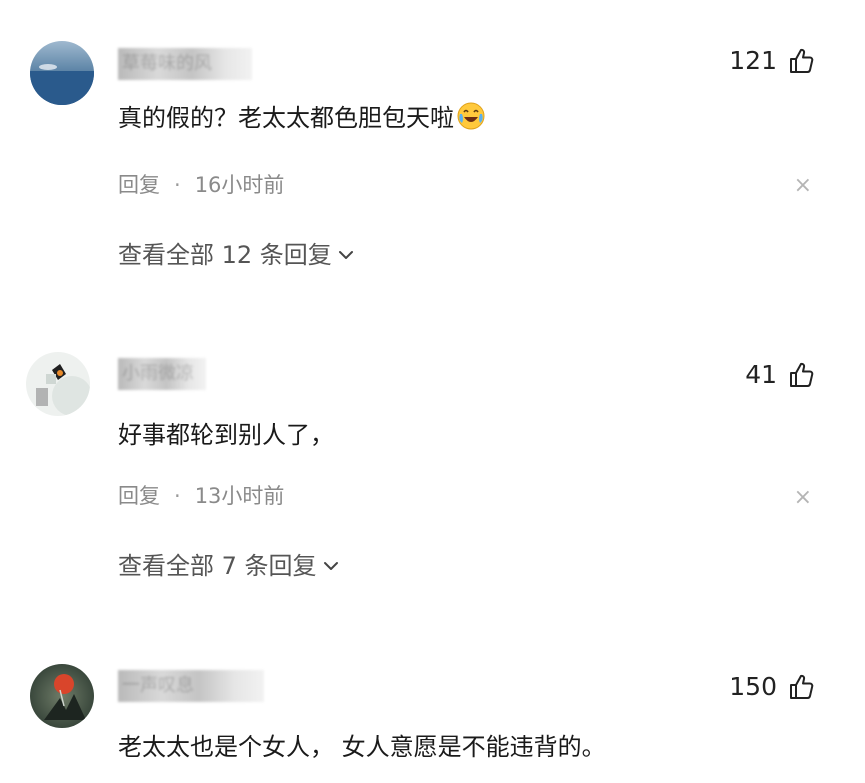 The width and height of the screenshot is (865, 783). I want to click on timestamp: 16小时前, so click(239, 185).